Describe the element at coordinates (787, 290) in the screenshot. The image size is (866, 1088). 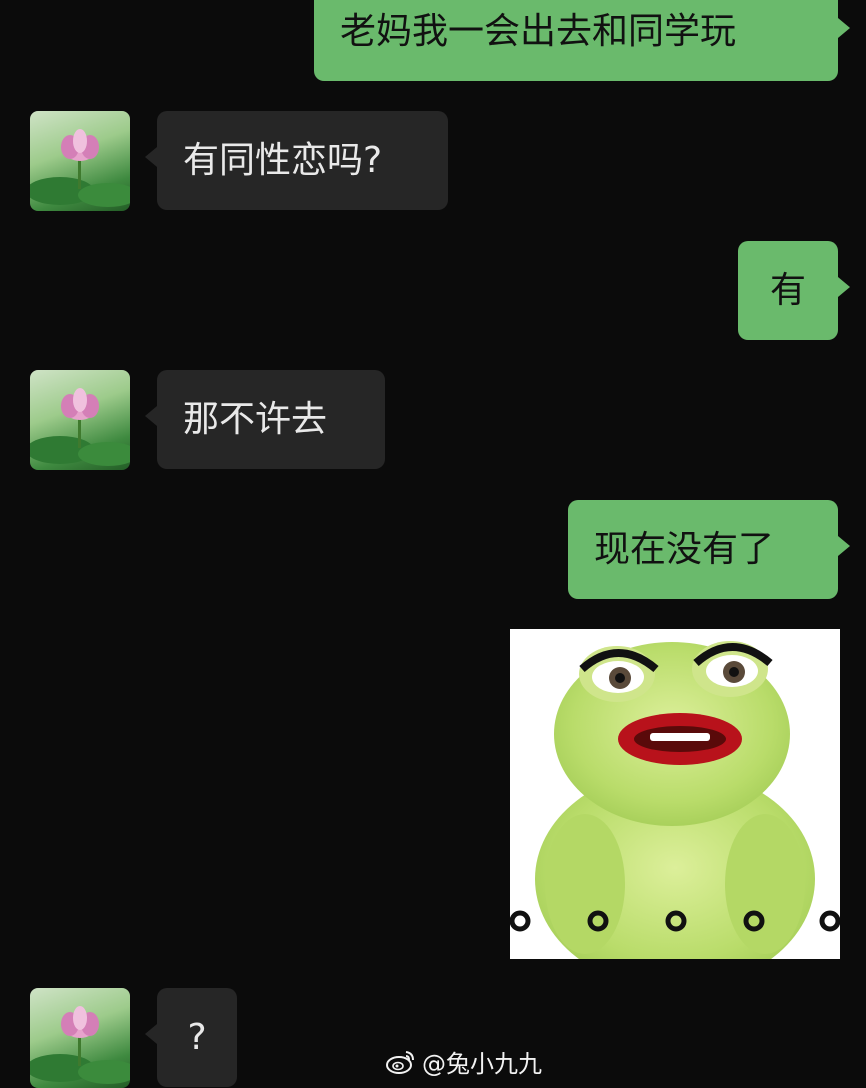
I see `message-text: 有` at that location.